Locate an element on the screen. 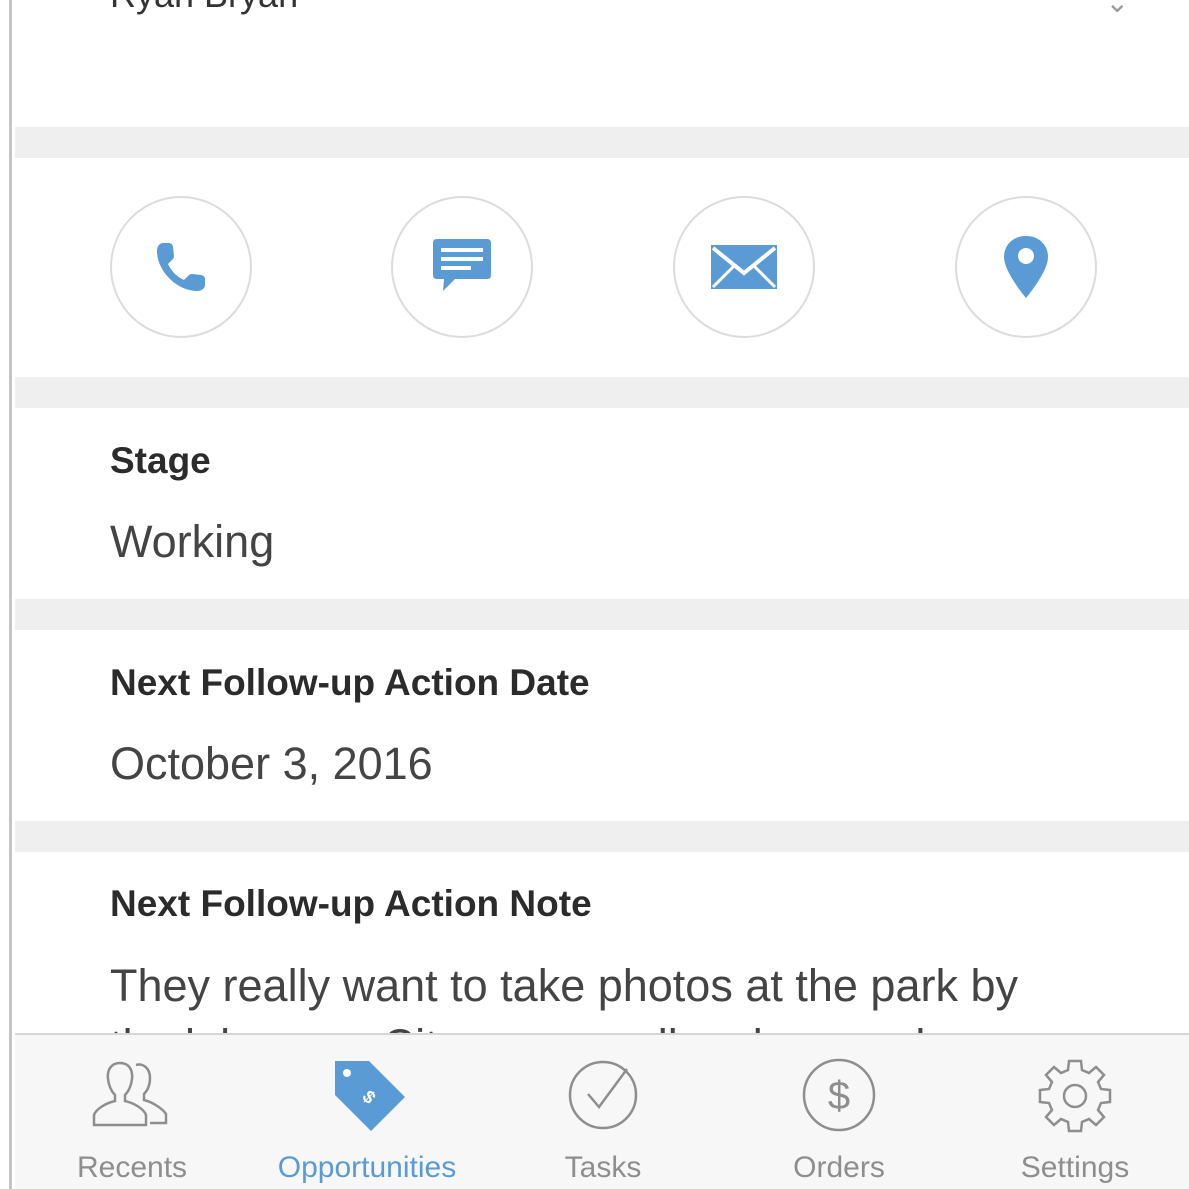  tab-label: Settings is located at coordinates (1075, 1167).